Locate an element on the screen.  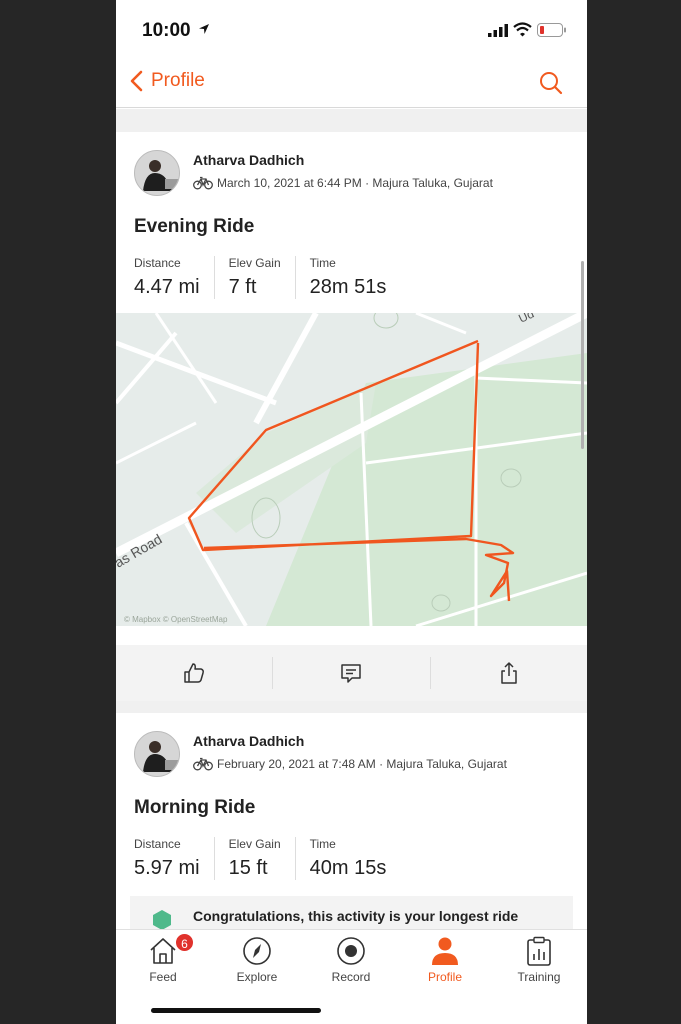
tab-explore: Explore is located at coordinates (257, 961).